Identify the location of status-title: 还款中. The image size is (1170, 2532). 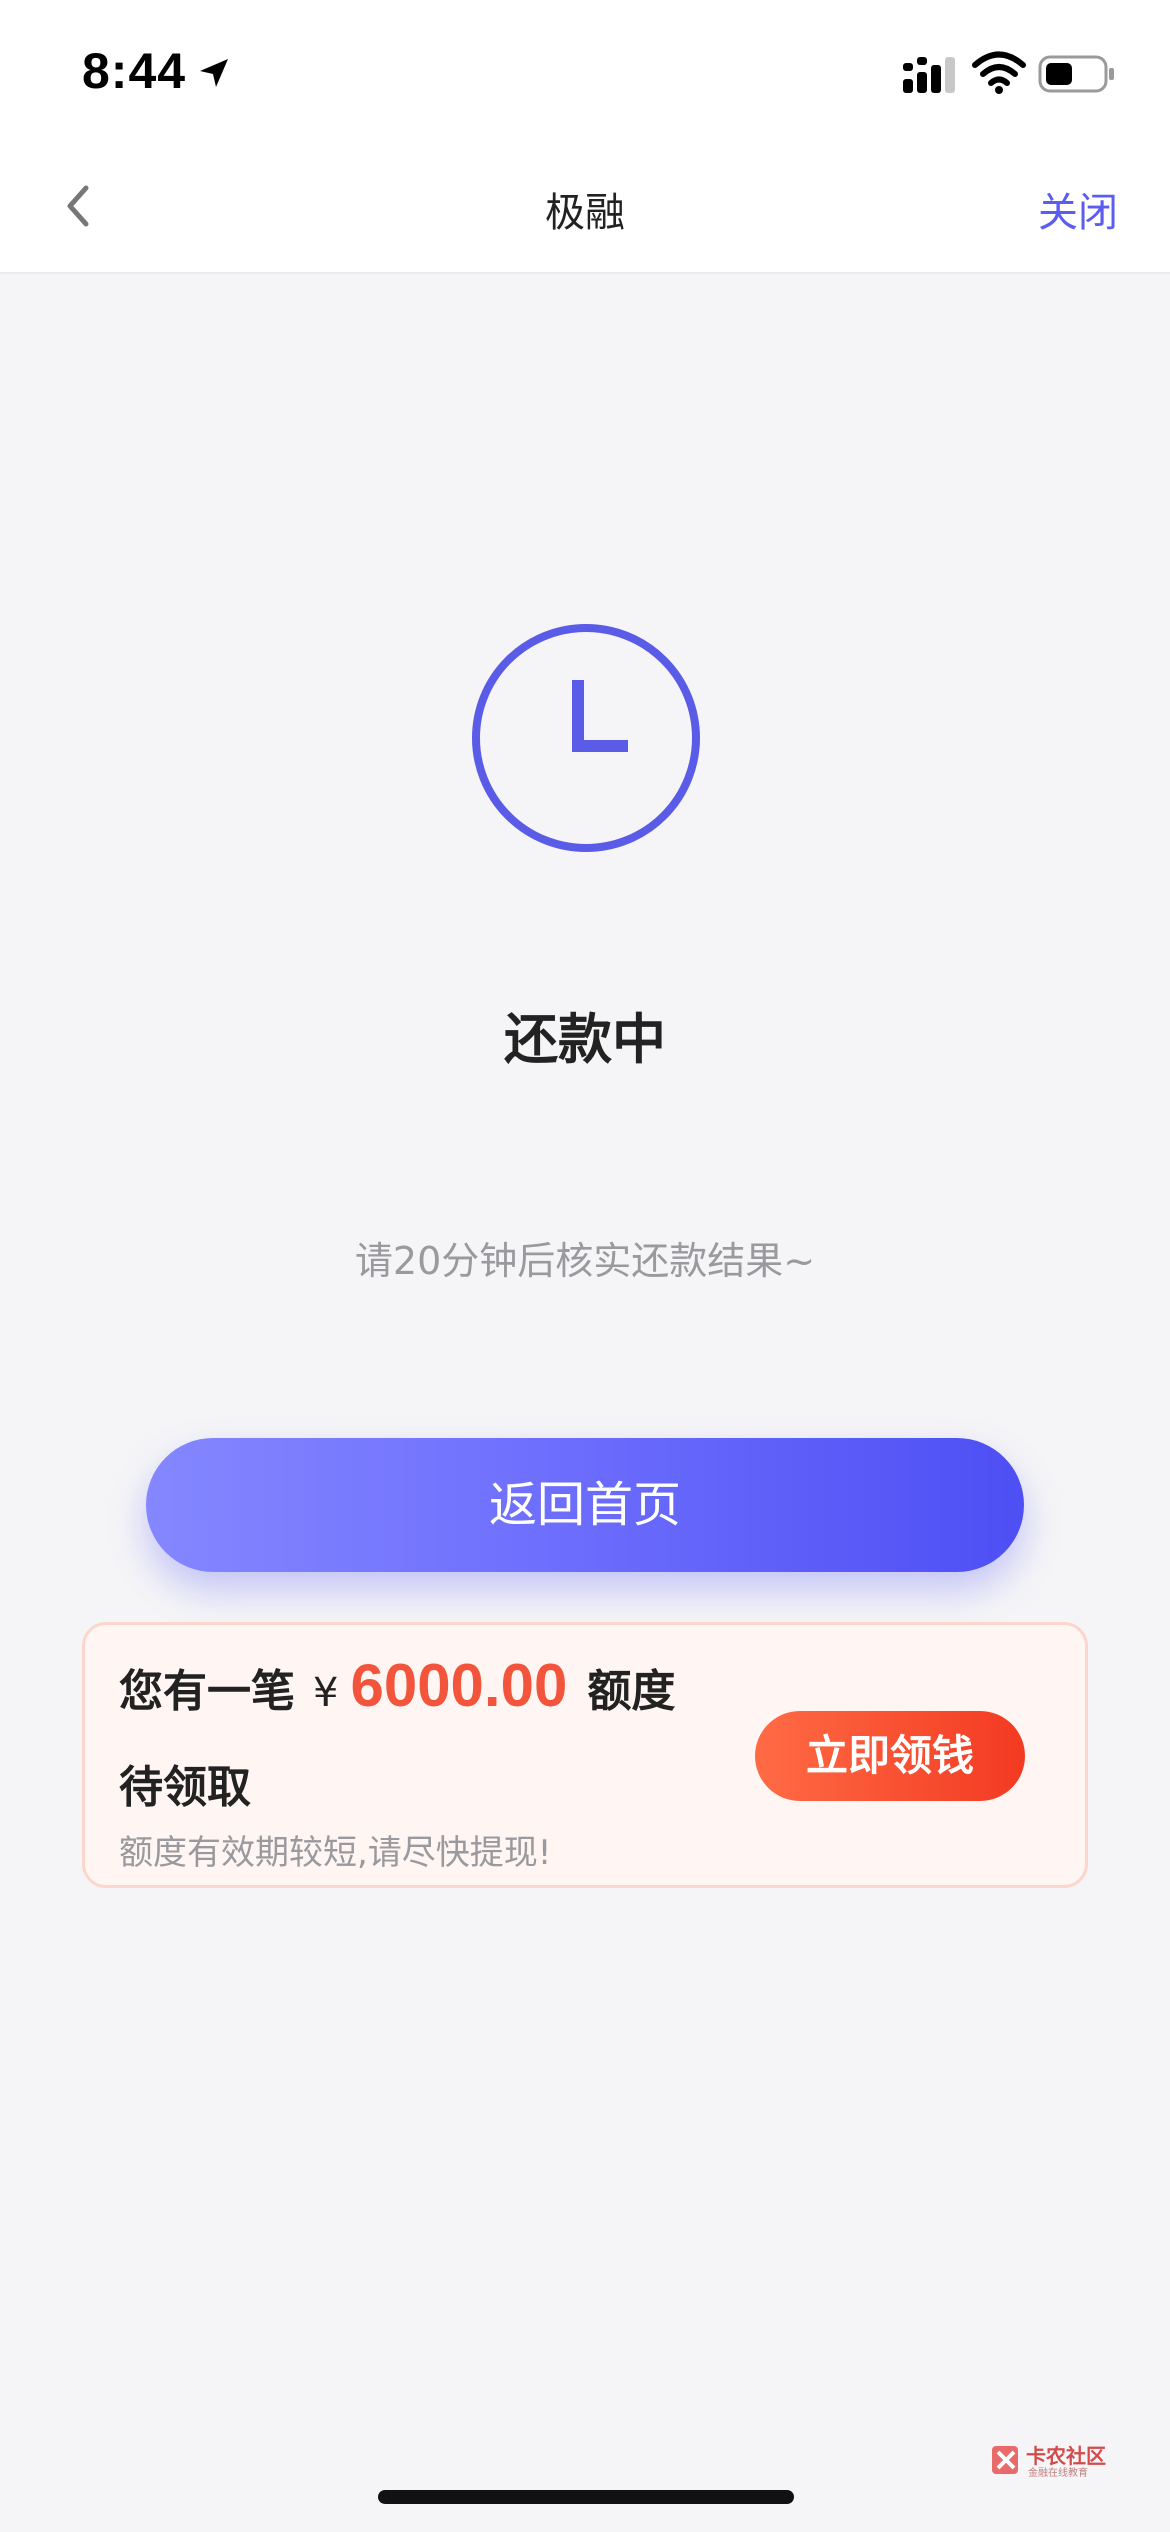
(585, 1039).